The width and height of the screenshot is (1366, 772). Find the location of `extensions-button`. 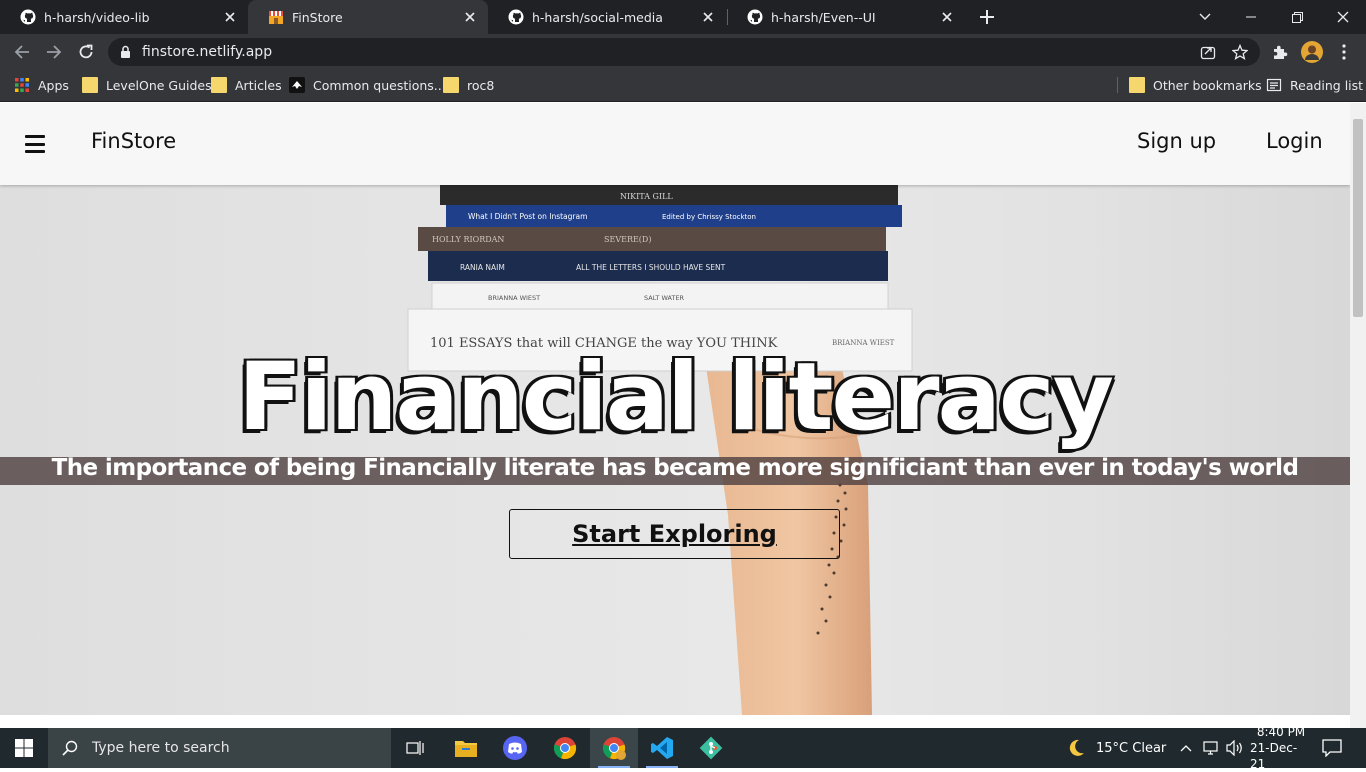

extensions-button is located at coordinates (1280, 52).